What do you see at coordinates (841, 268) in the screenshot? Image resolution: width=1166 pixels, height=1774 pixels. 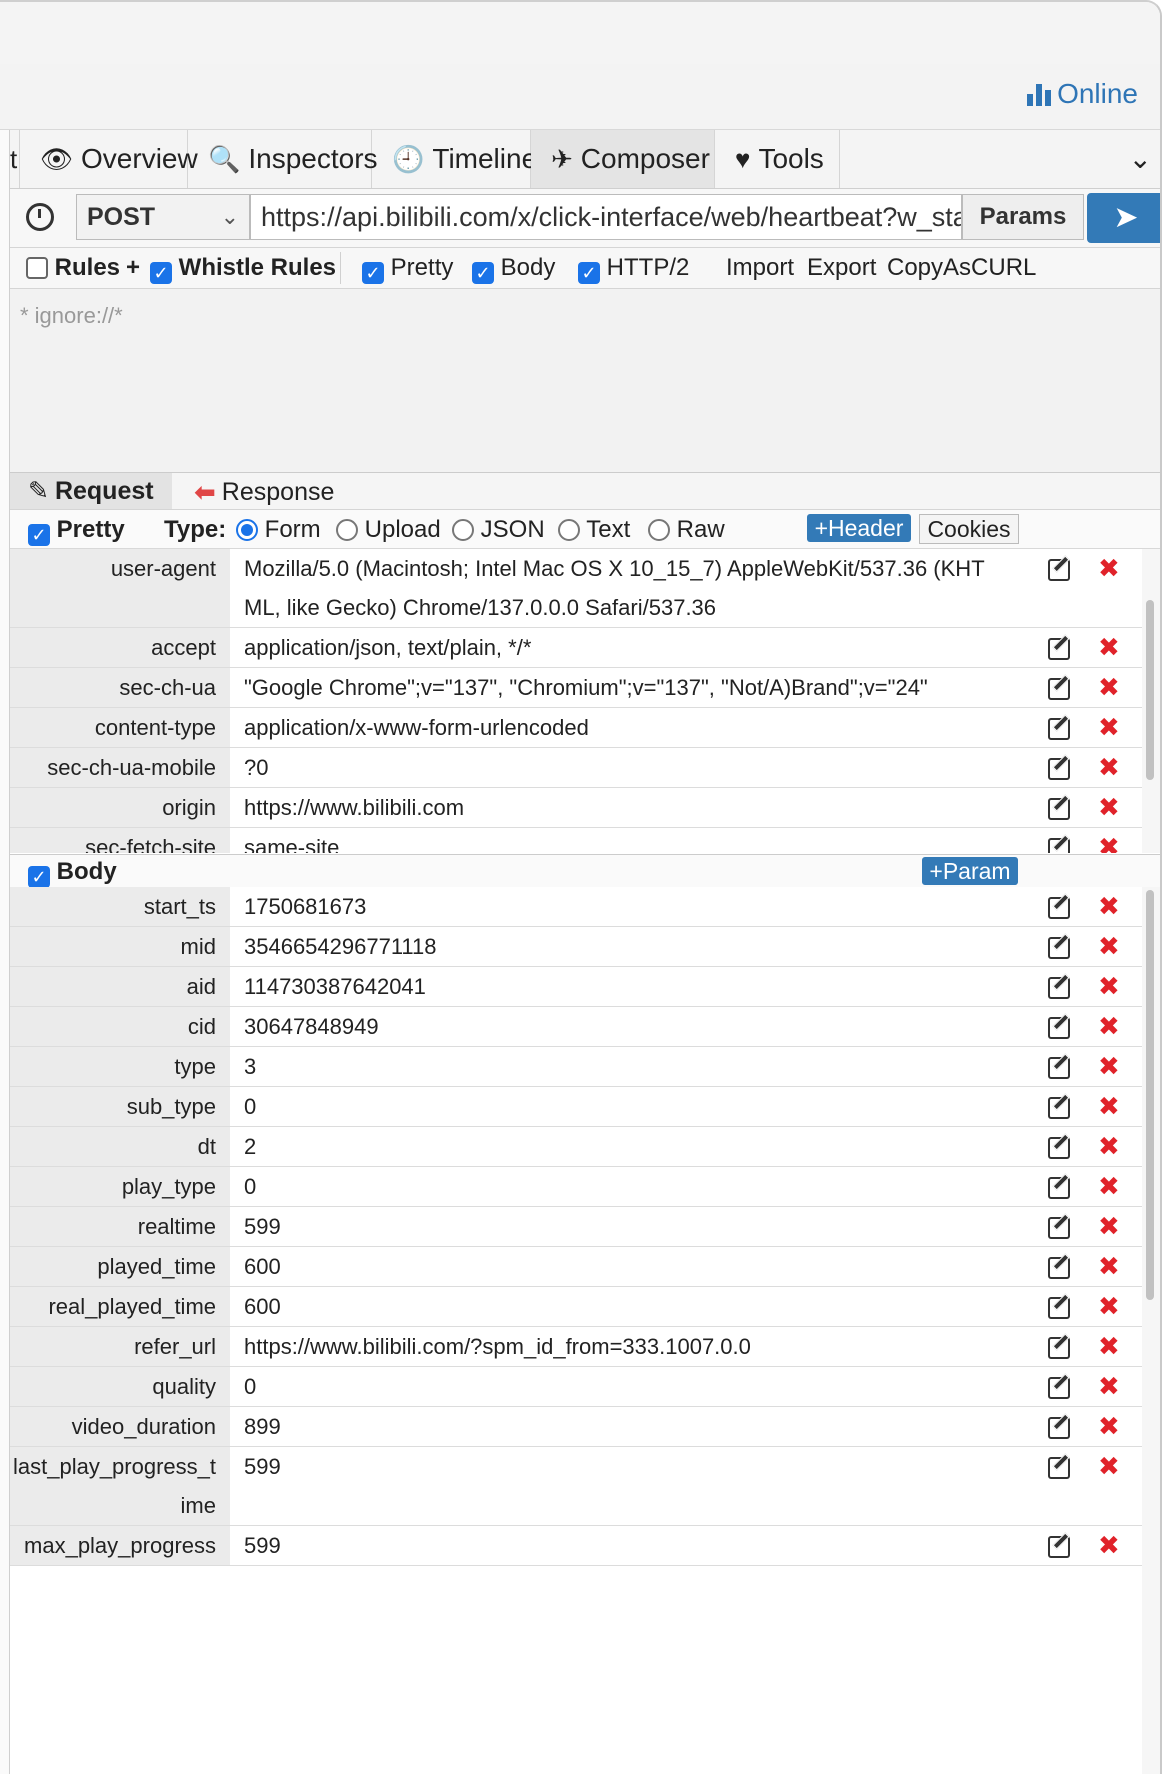 I see `export-button: Export` at bounding box center [841, 268].